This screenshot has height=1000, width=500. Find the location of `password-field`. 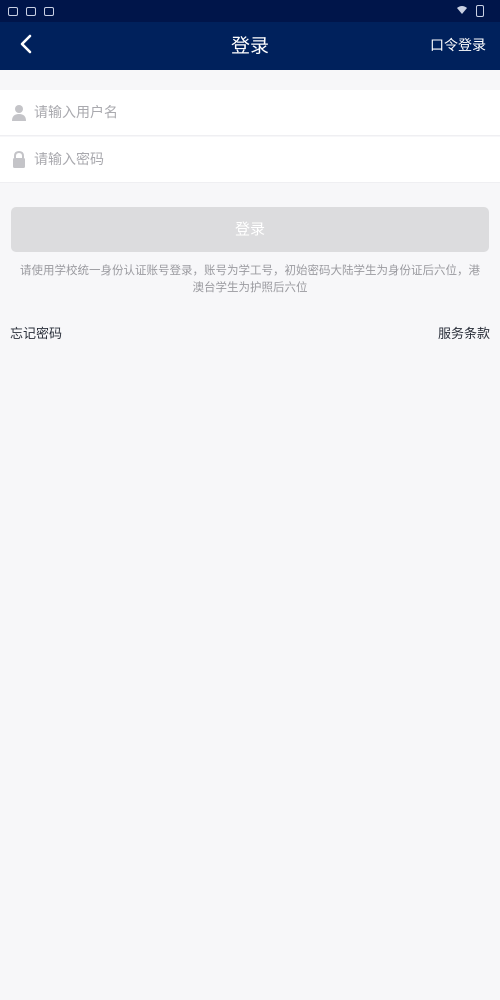

password-field is located at coordinates (250, 160).